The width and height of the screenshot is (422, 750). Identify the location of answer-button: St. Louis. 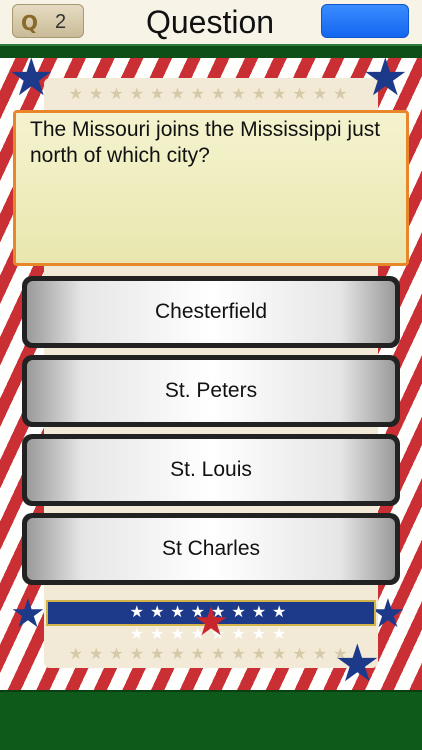
(211, 470).